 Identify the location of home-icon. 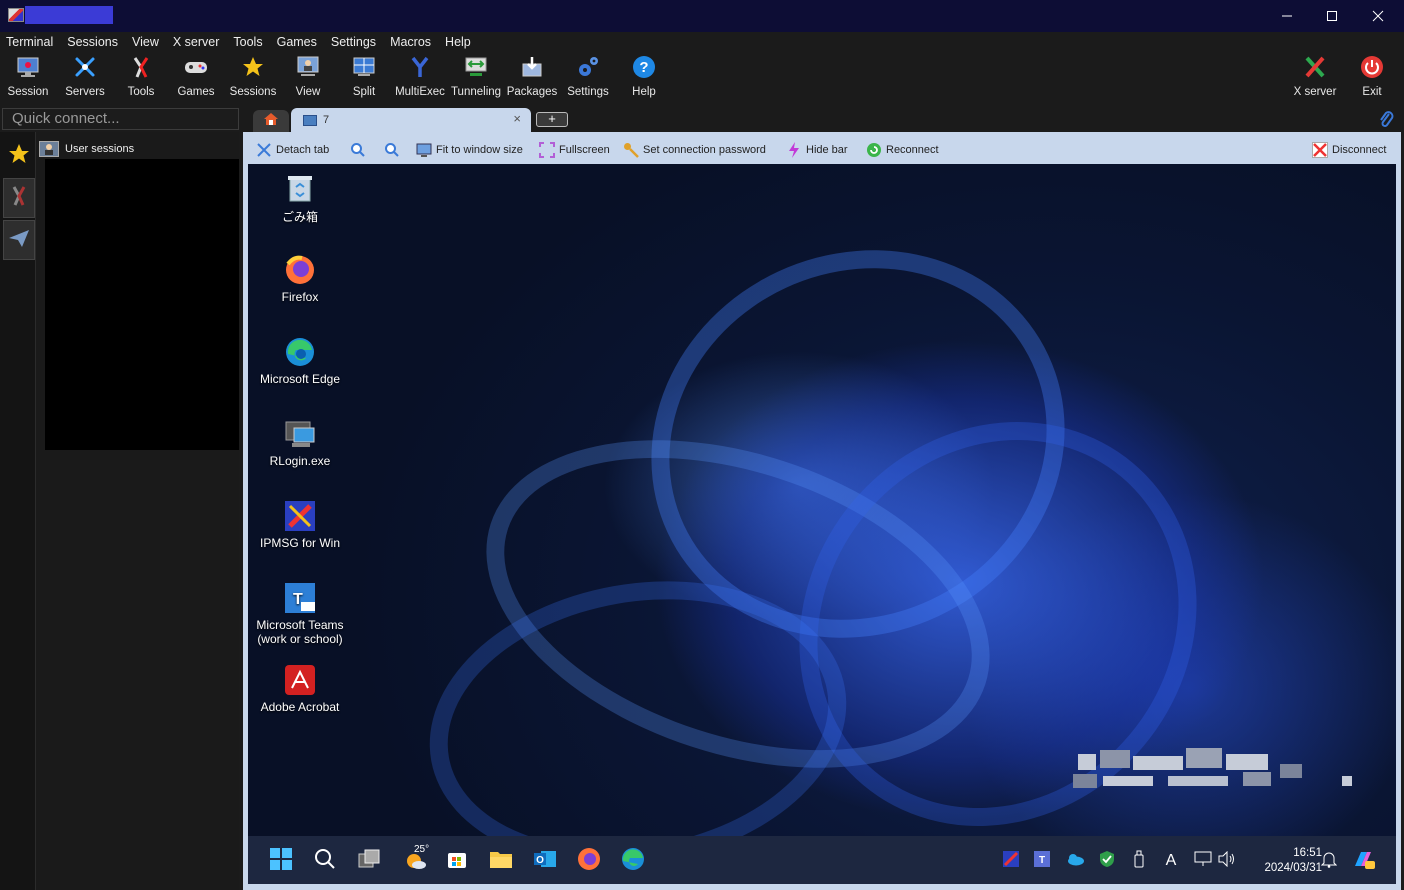
(271, 121).